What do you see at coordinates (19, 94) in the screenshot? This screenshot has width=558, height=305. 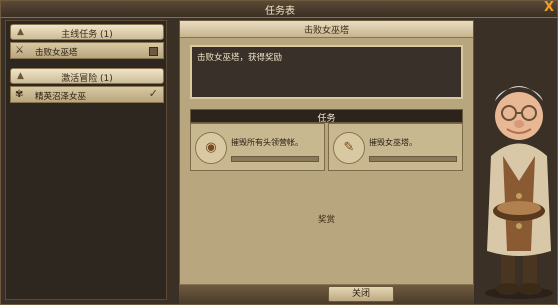 I see `adventure-flower-icon: ✾` at bounding box center [19, 94].